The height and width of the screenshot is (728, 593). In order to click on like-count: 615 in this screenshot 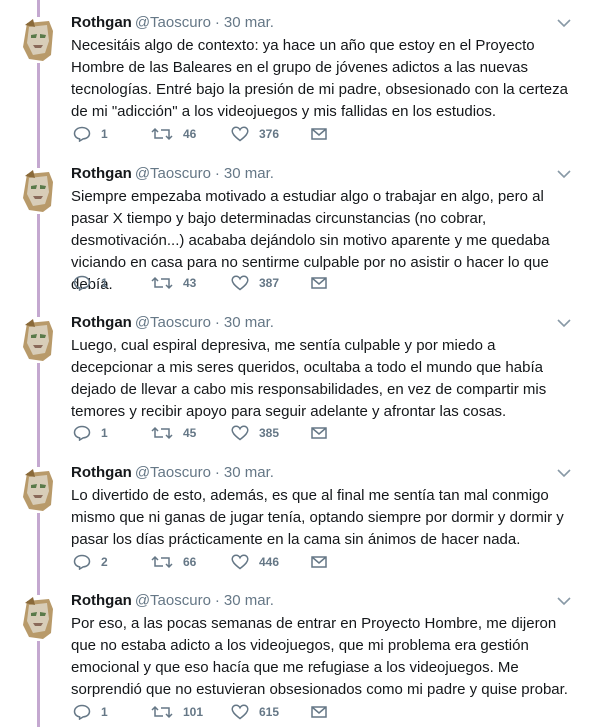, I will do `click(269, 712)`.